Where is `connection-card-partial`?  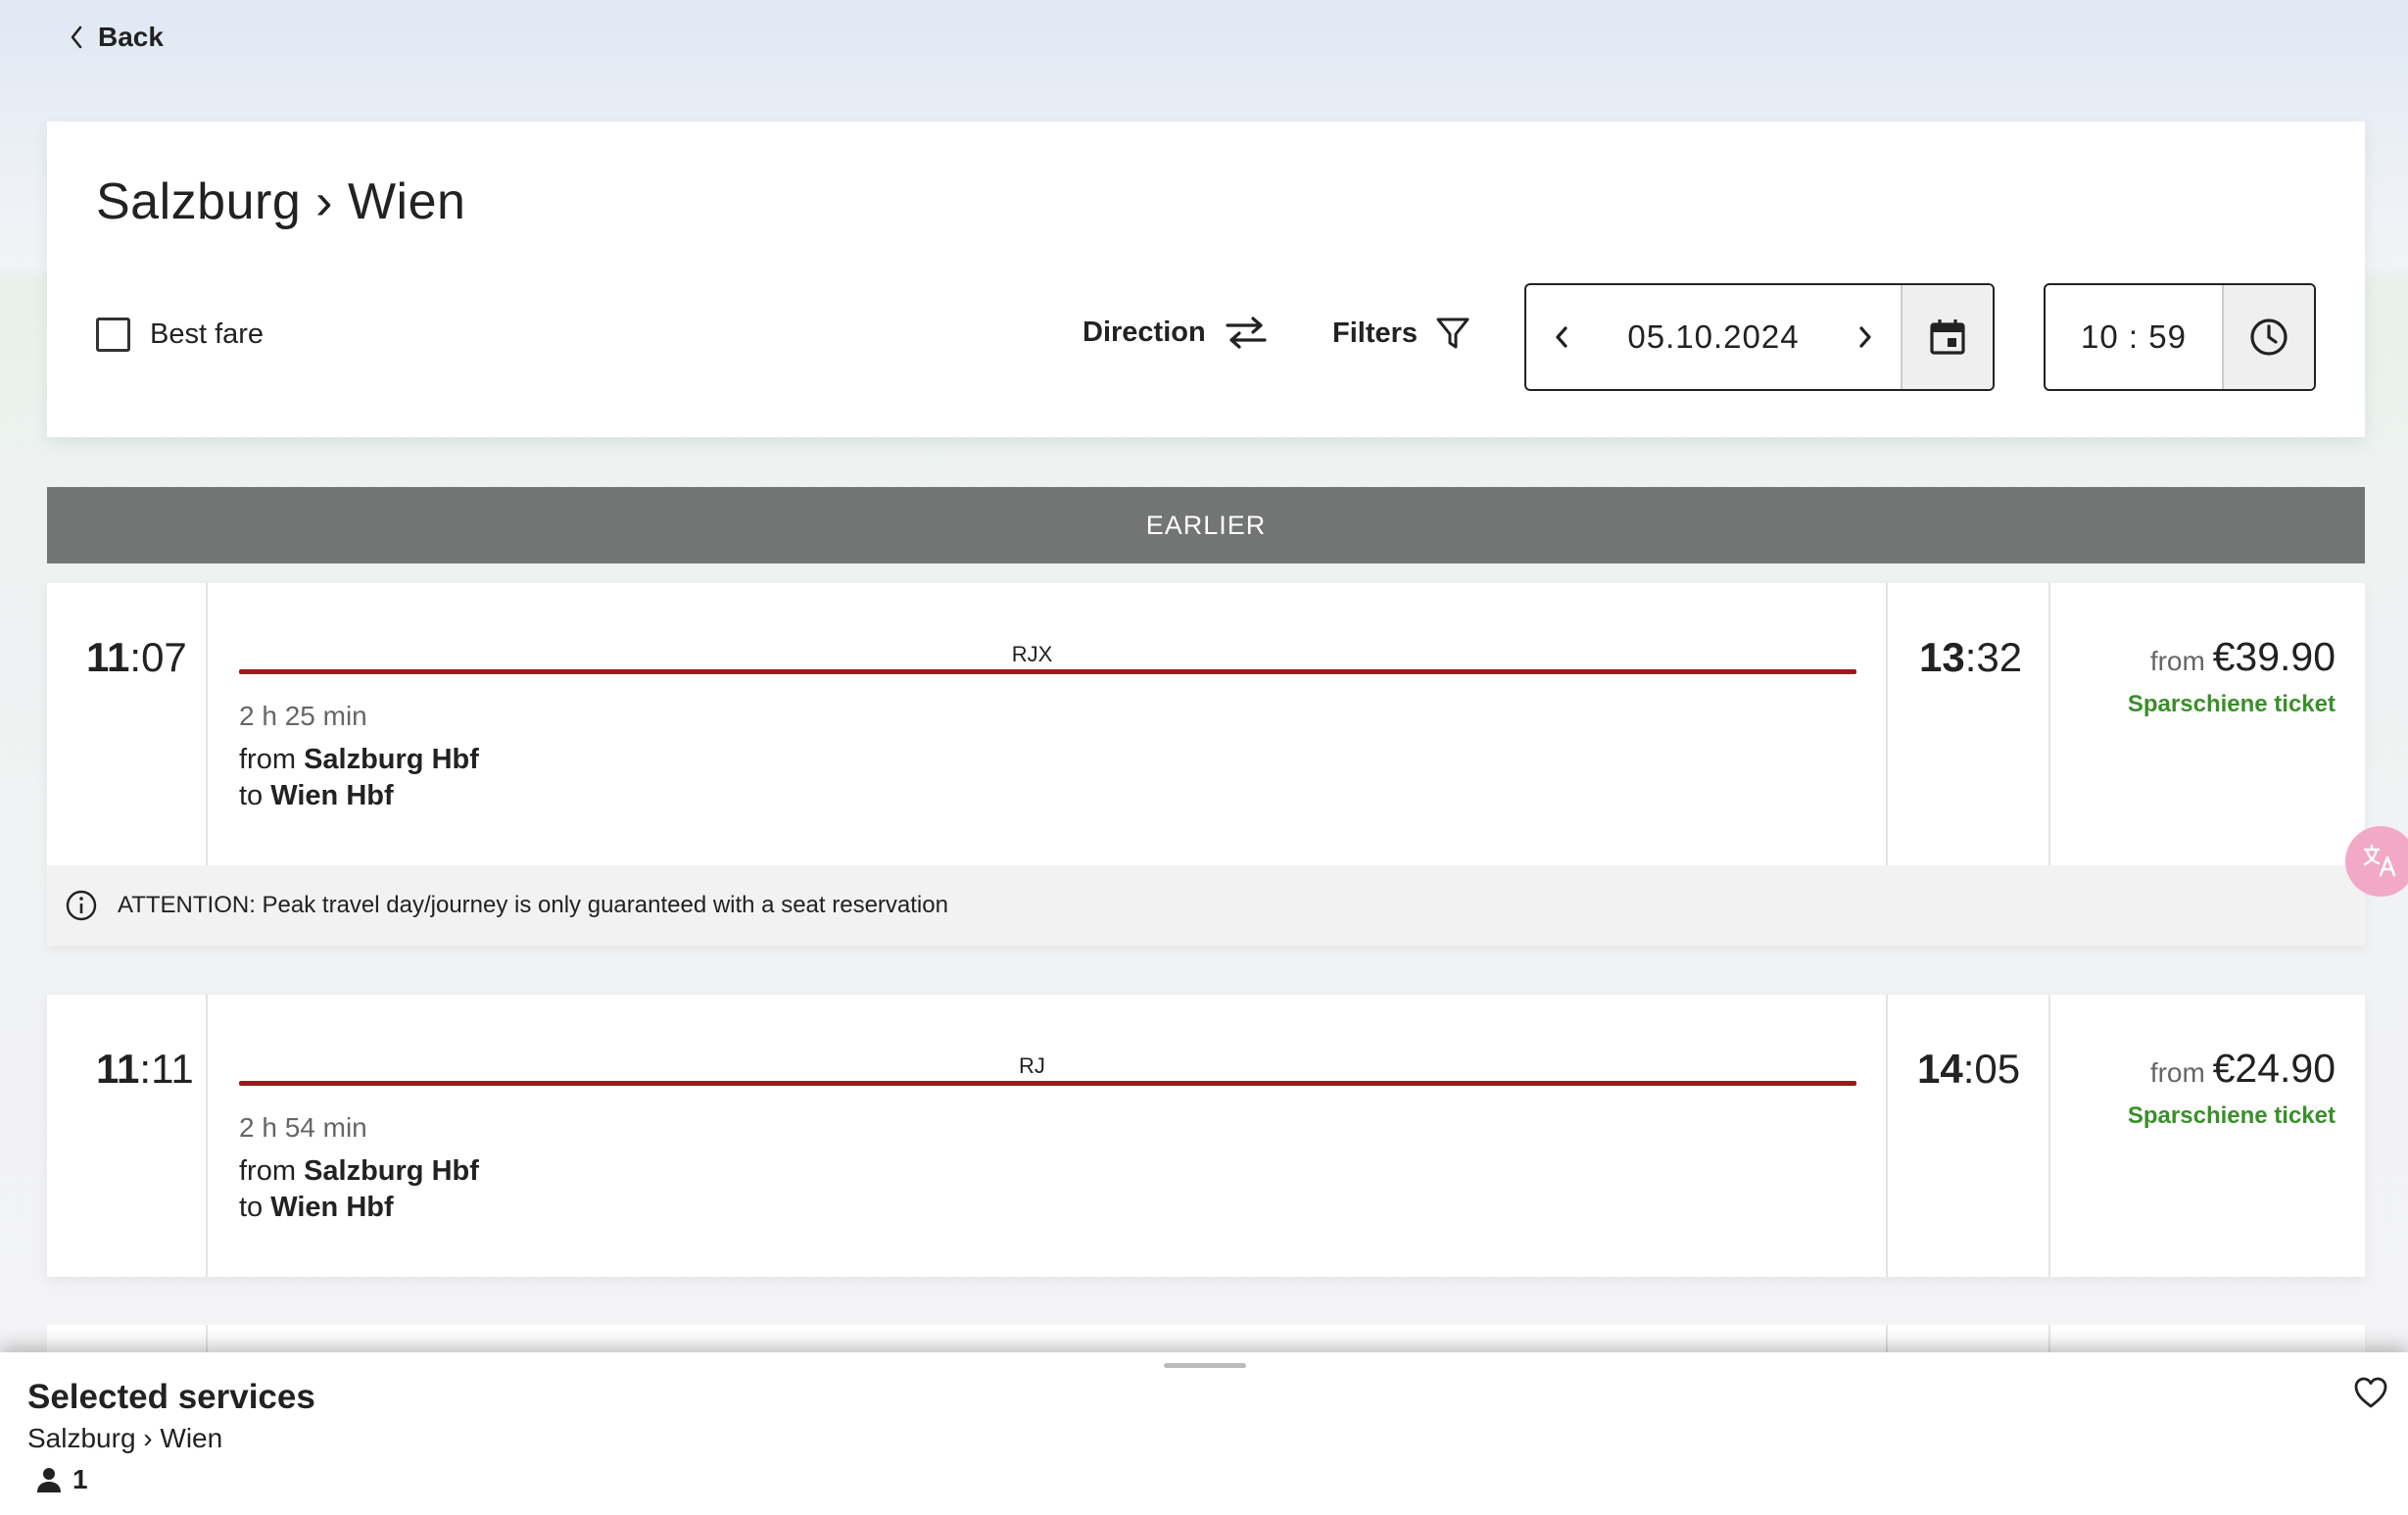
connection-card-partial is located at coordinates (1206, 1339).